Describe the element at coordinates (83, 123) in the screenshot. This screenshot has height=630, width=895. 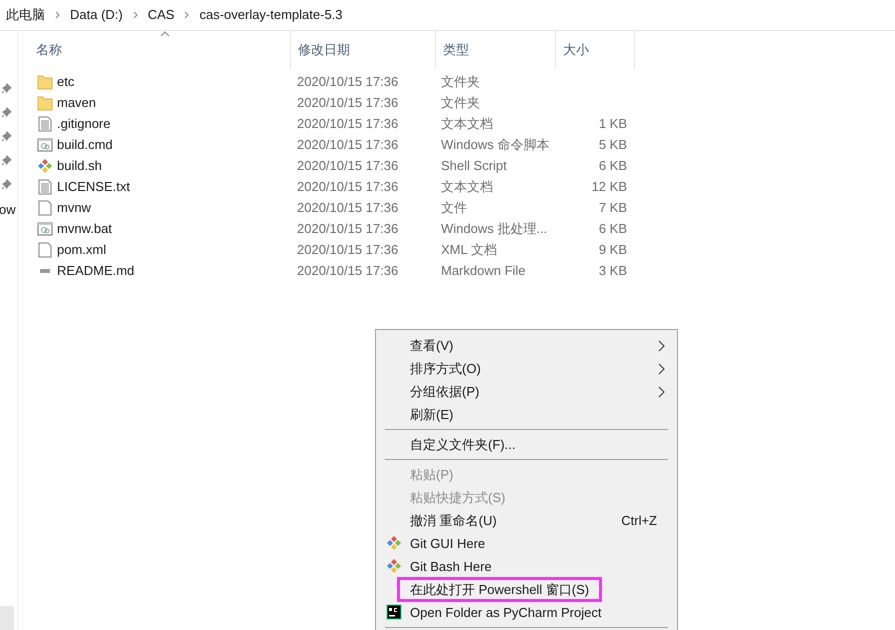
I see `file-name: .gitignore` at that location.